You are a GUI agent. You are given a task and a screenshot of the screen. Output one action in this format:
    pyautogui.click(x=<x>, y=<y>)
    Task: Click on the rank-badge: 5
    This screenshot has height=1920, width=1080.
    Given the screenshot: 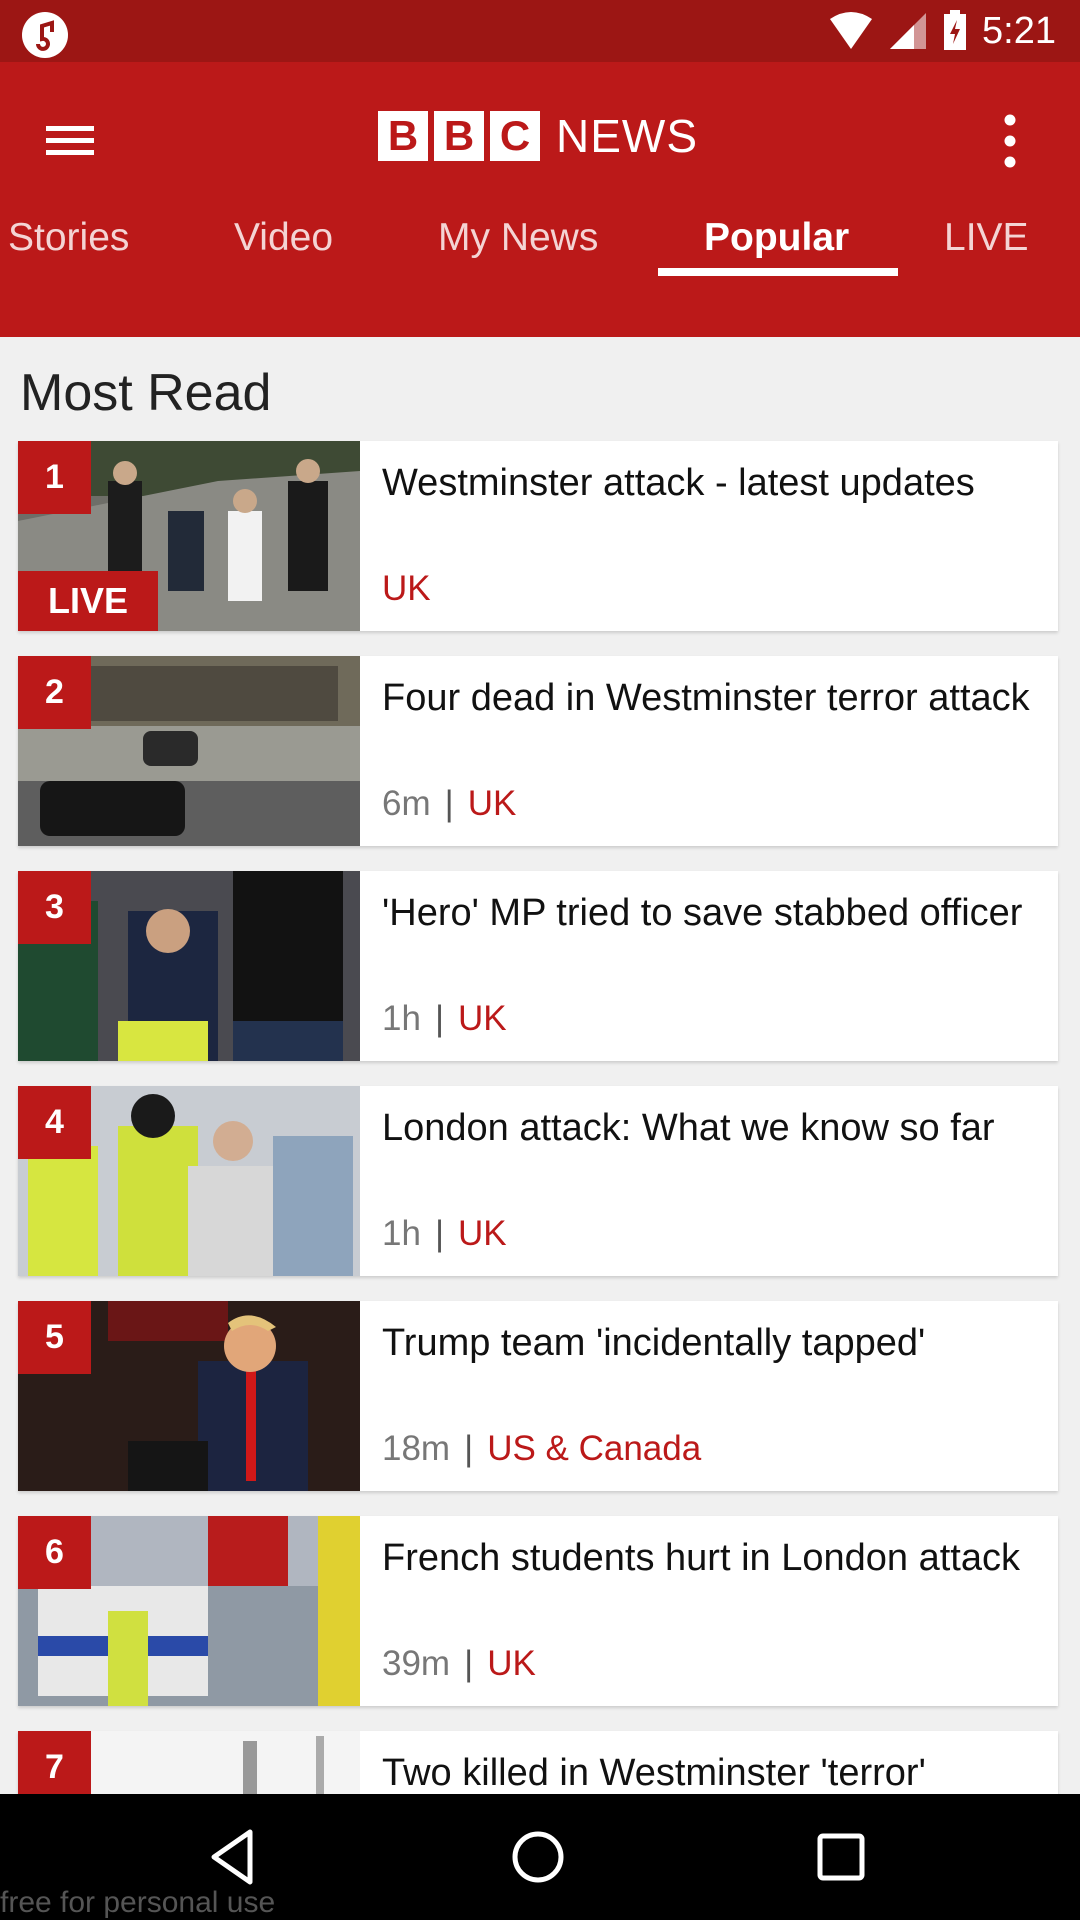 What is the action you would take?
    pyautogui.click(x=54, y=1337)
    